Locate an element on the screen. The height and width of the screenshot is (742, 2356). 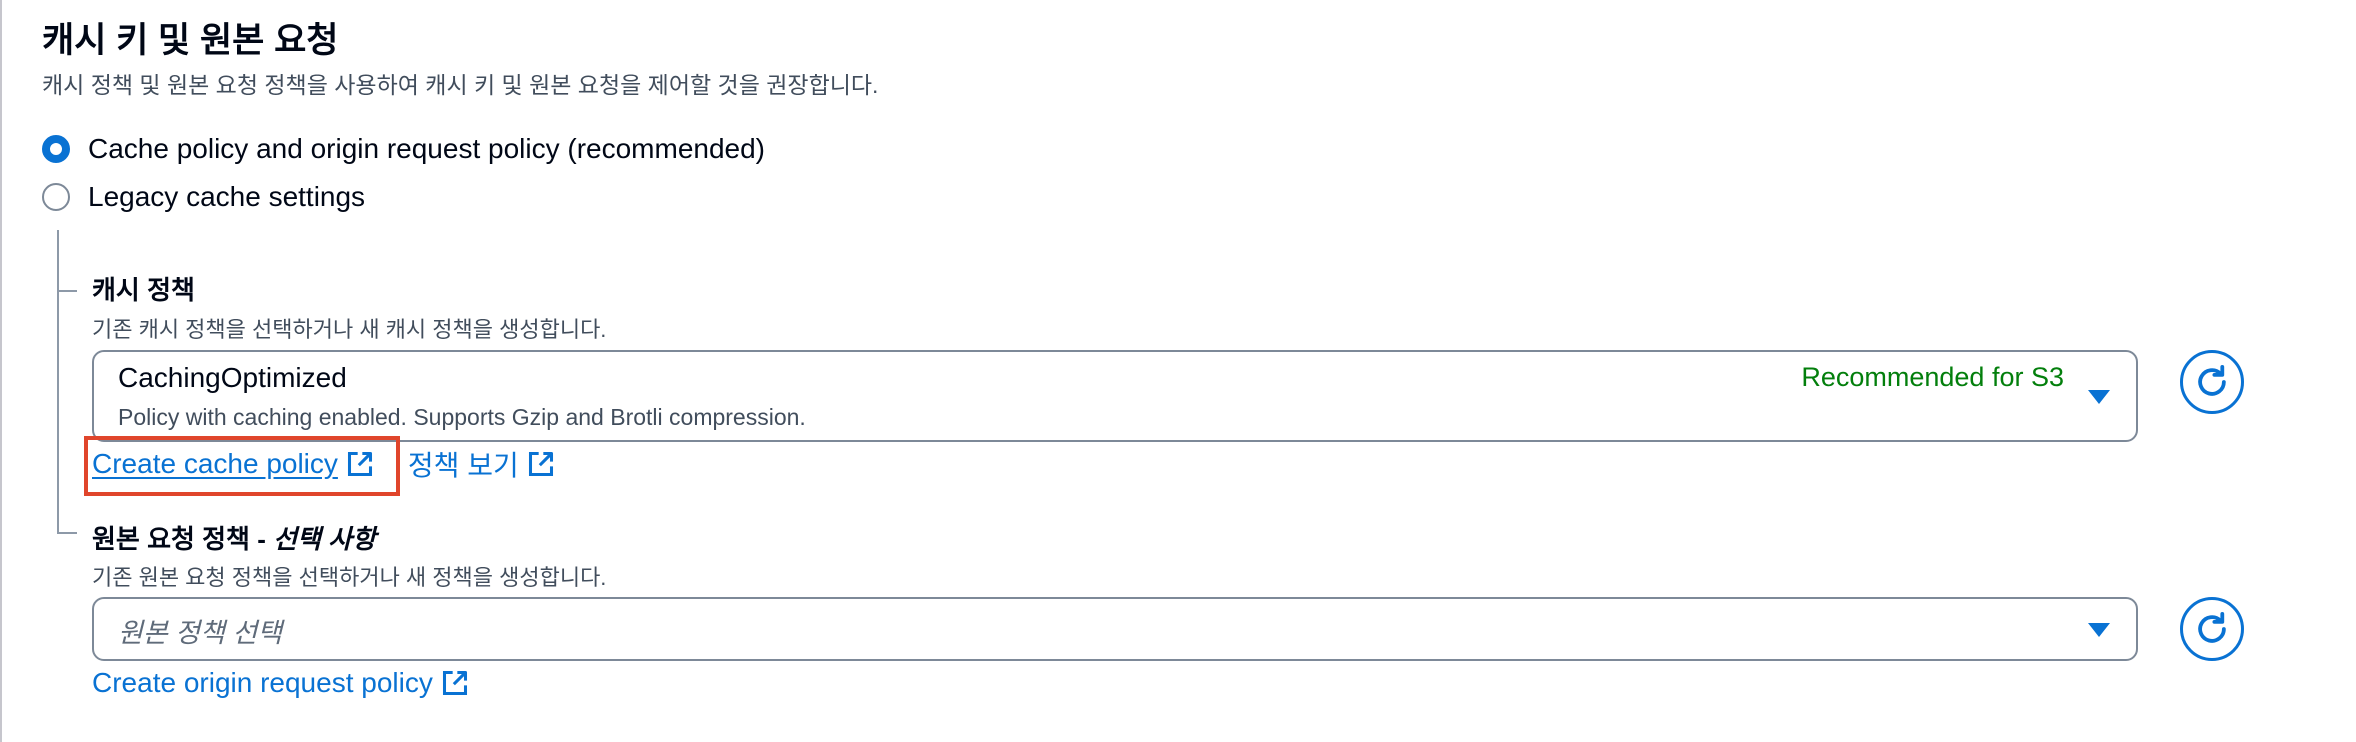
label-main: 원본 요청 정책 - is located at coordinates (183, 539).